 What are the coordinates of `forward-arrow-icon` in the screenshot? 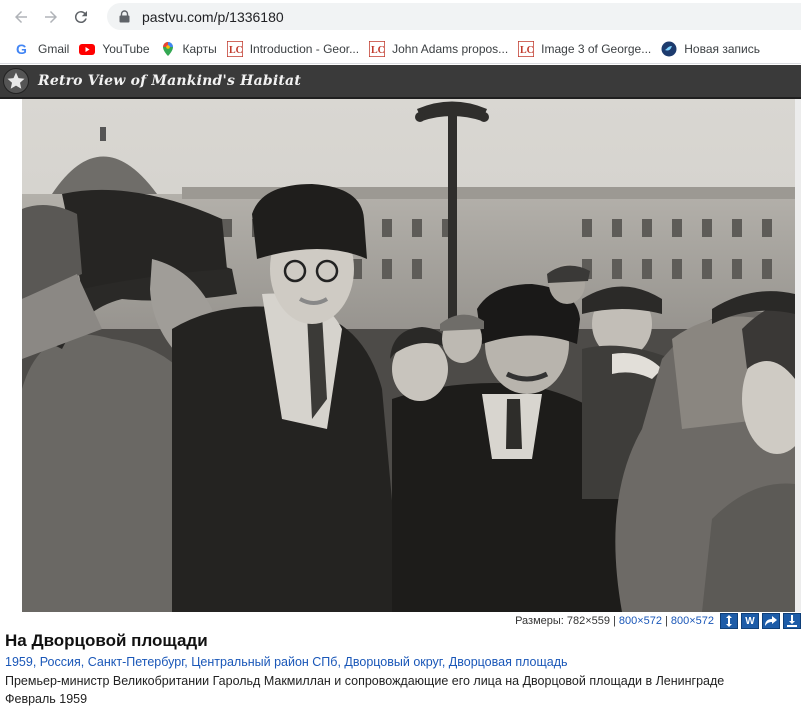 It's located at (51, 17).